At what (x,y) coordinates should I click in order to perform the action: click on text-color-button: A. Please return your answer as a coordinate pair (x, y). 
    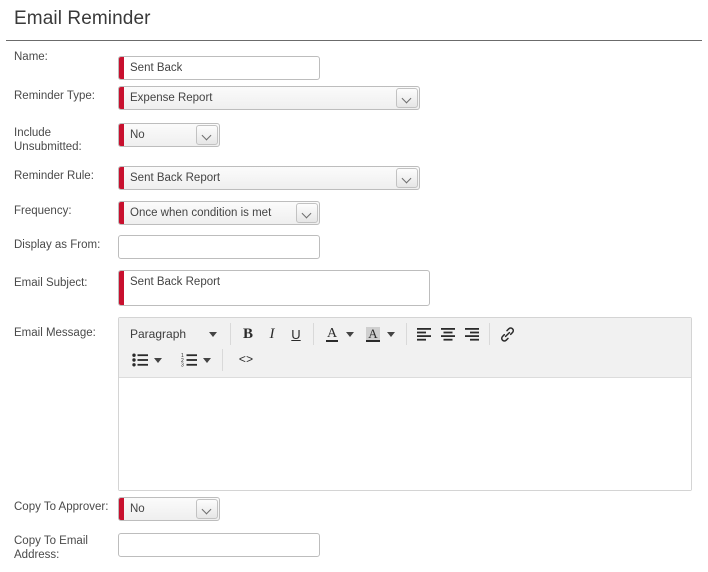
    Looking at the image, I should click on (331, 334).